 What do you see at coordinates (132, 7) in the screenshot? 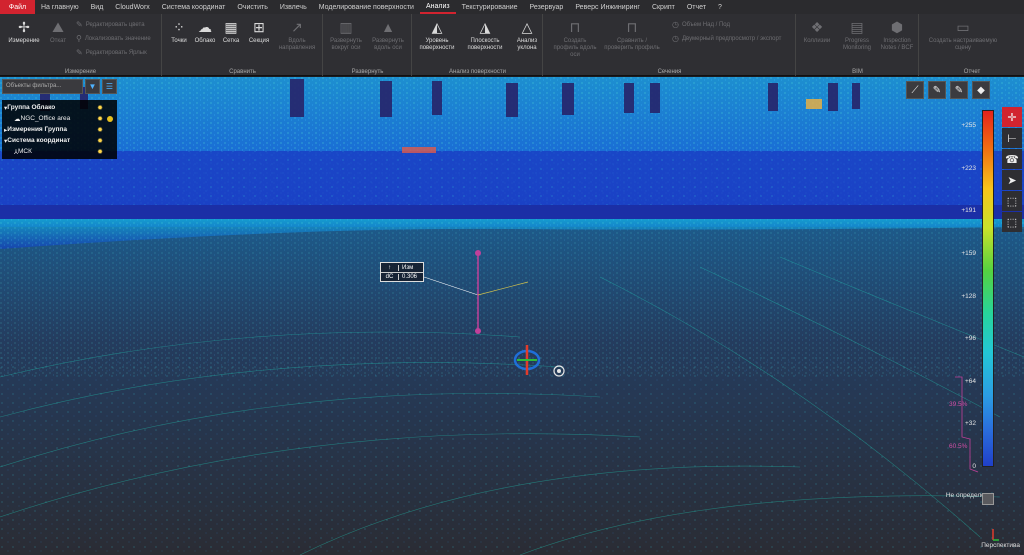
I see `menu-item: CloudWorx` at bounding box center [132, 7].